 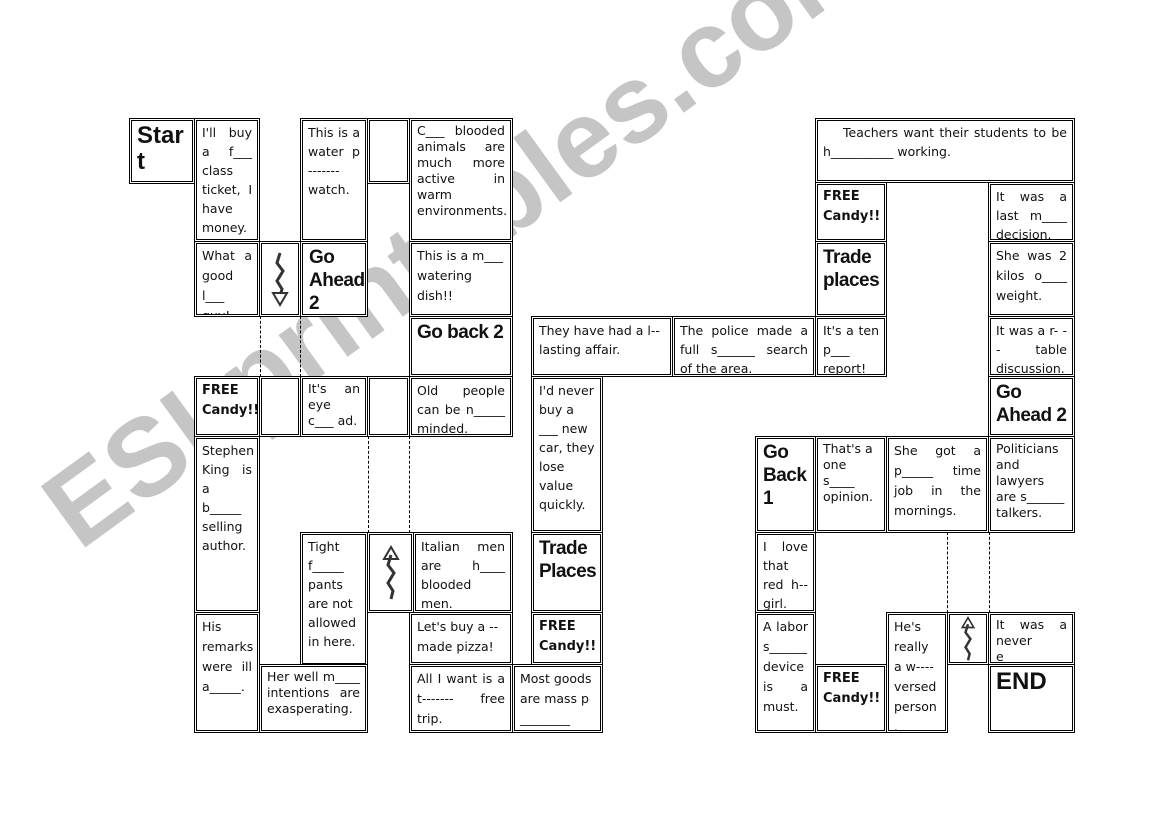 I want to click on board-square: This is a m___ watering dish!!, so click(x=461, y=279).